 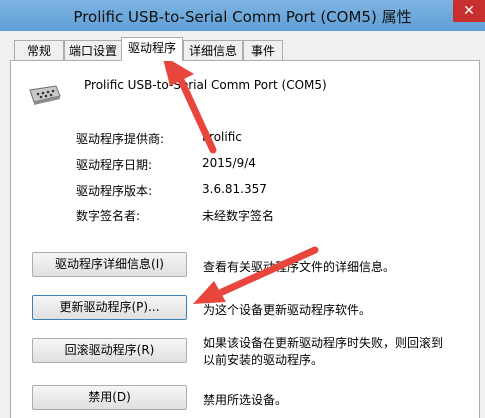 I want to click on rollback-driver-button: 回滚驱动程序(R), so click(x=109, y=350).